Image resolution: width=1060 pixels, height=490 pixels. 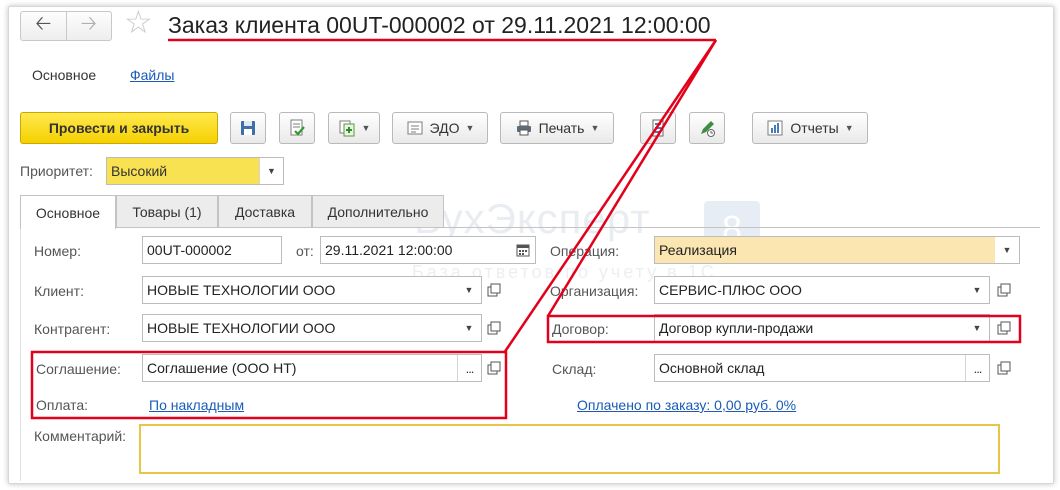 I want to click on reports-button: Отчеты ▼, so click(x=810, y=128).